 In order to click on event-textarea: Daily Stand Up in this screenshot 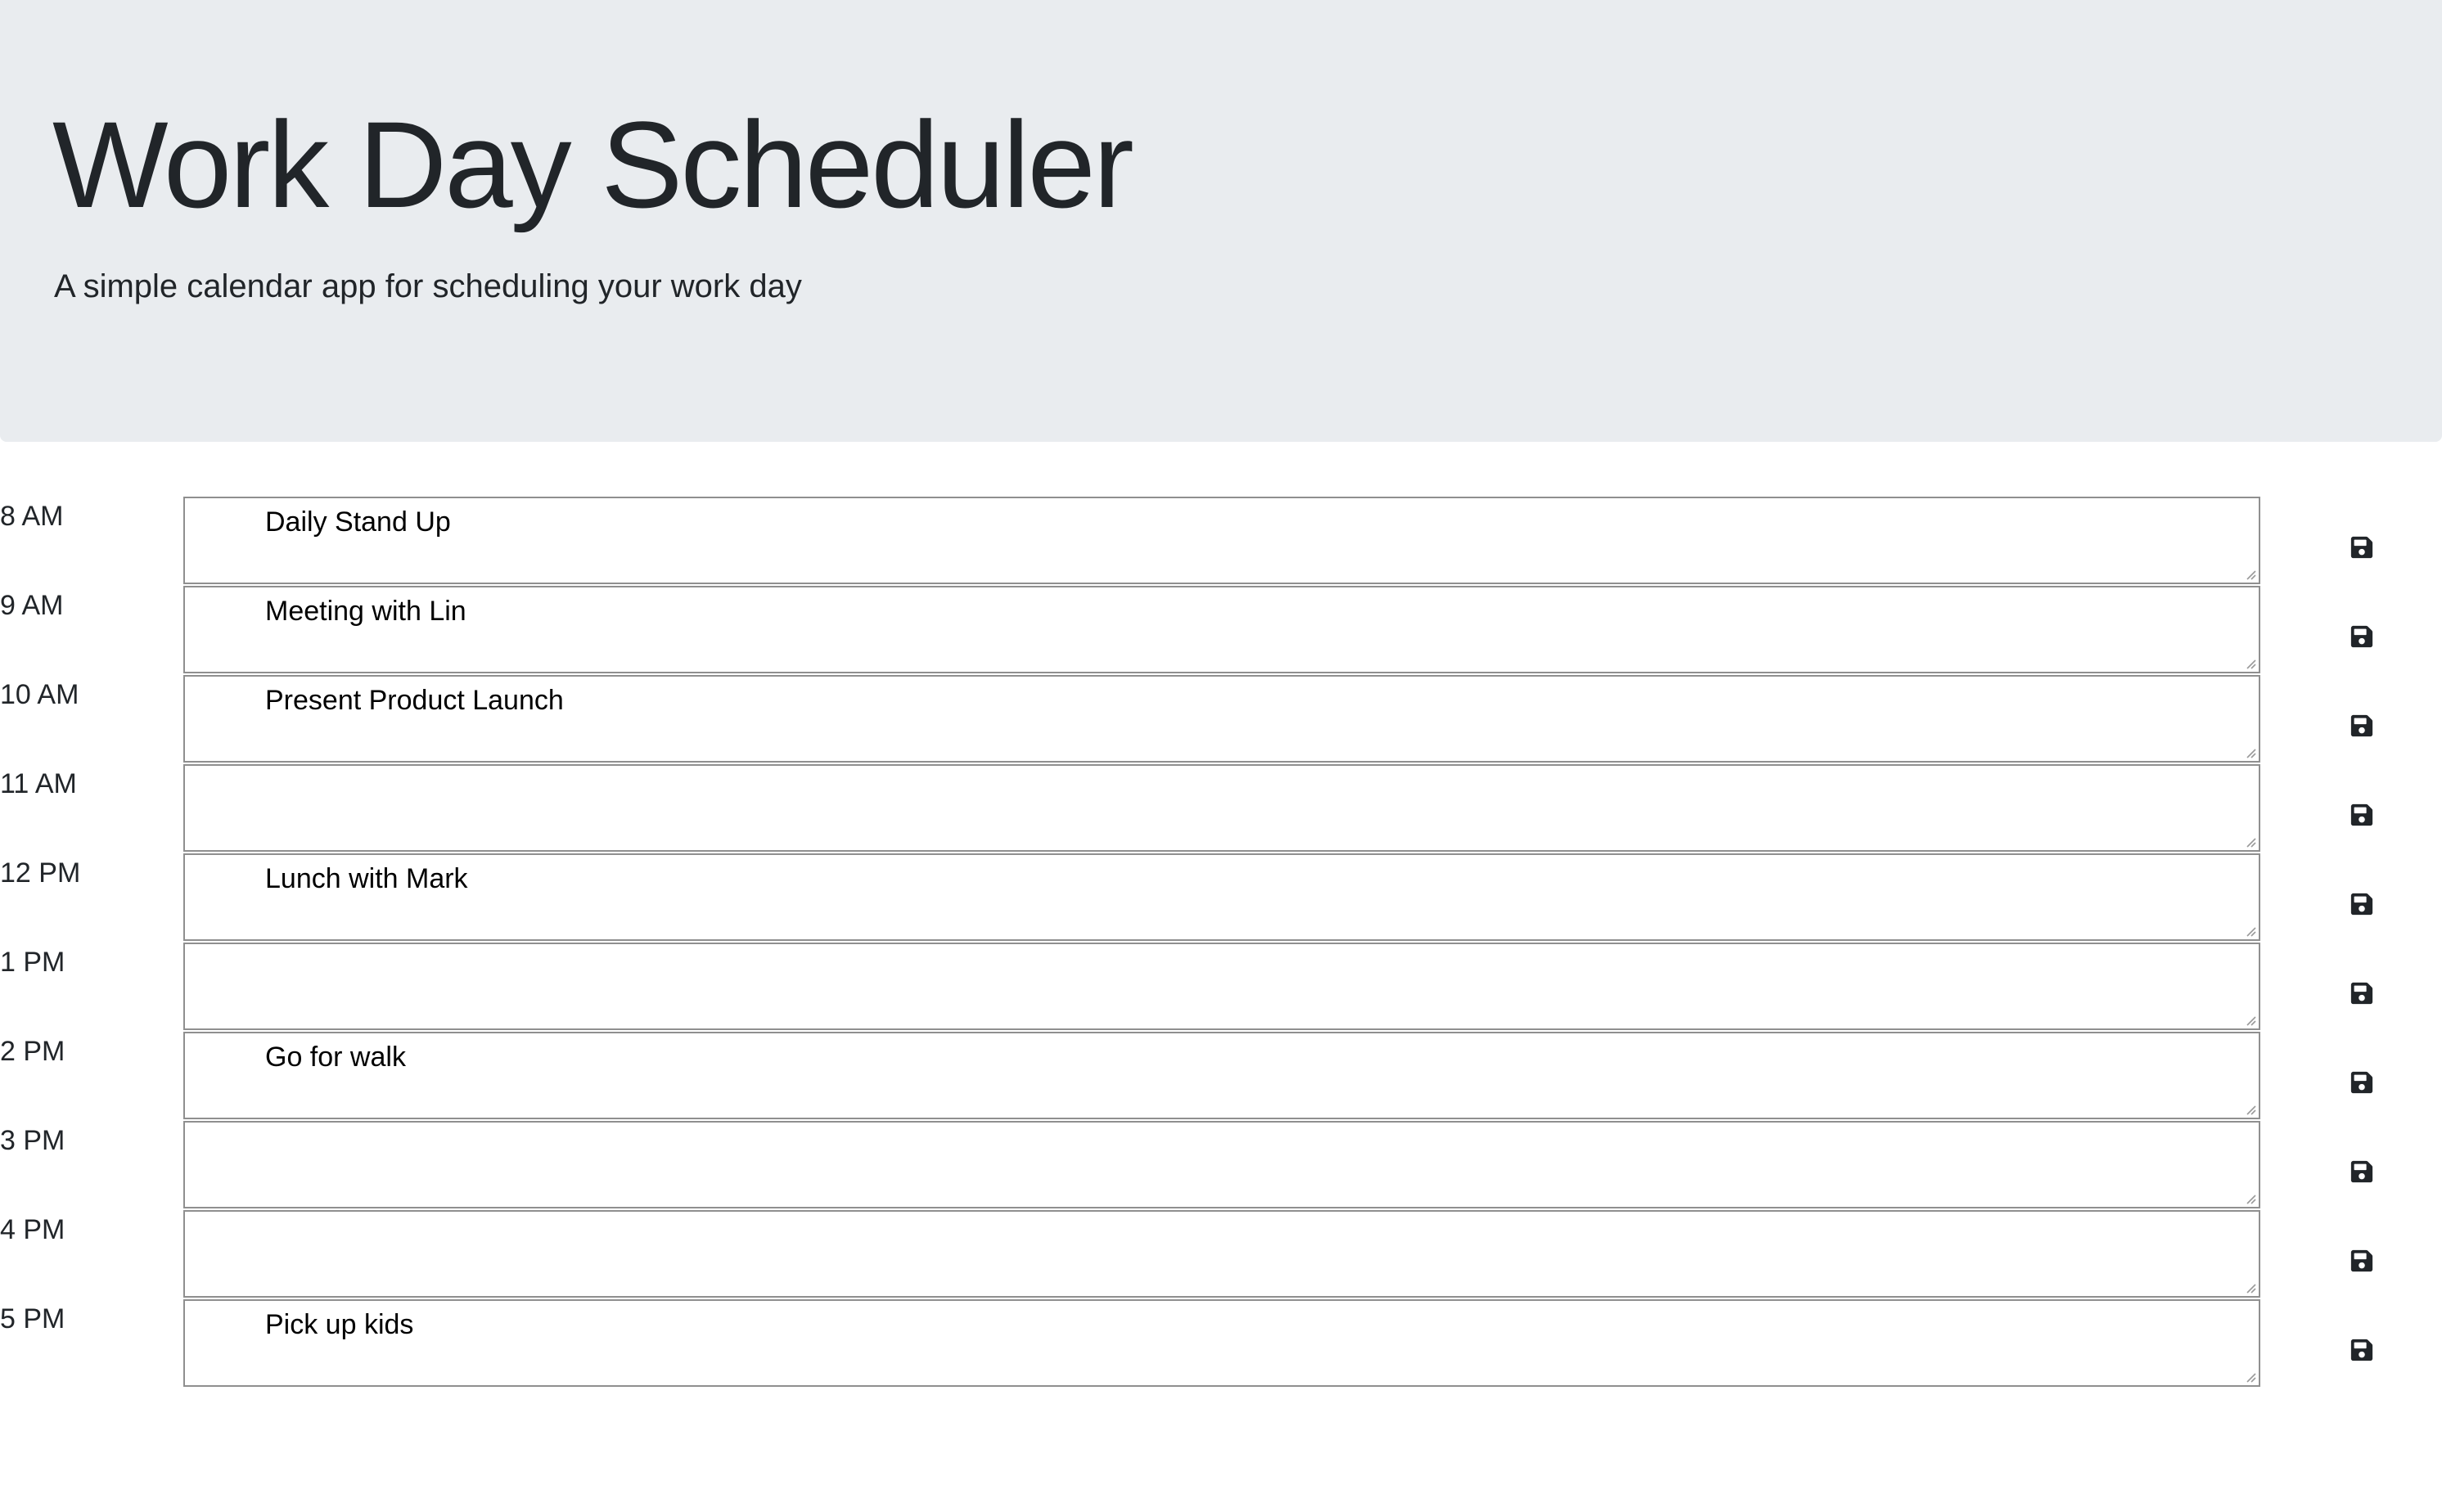, I will do `click(1221, 541)`.